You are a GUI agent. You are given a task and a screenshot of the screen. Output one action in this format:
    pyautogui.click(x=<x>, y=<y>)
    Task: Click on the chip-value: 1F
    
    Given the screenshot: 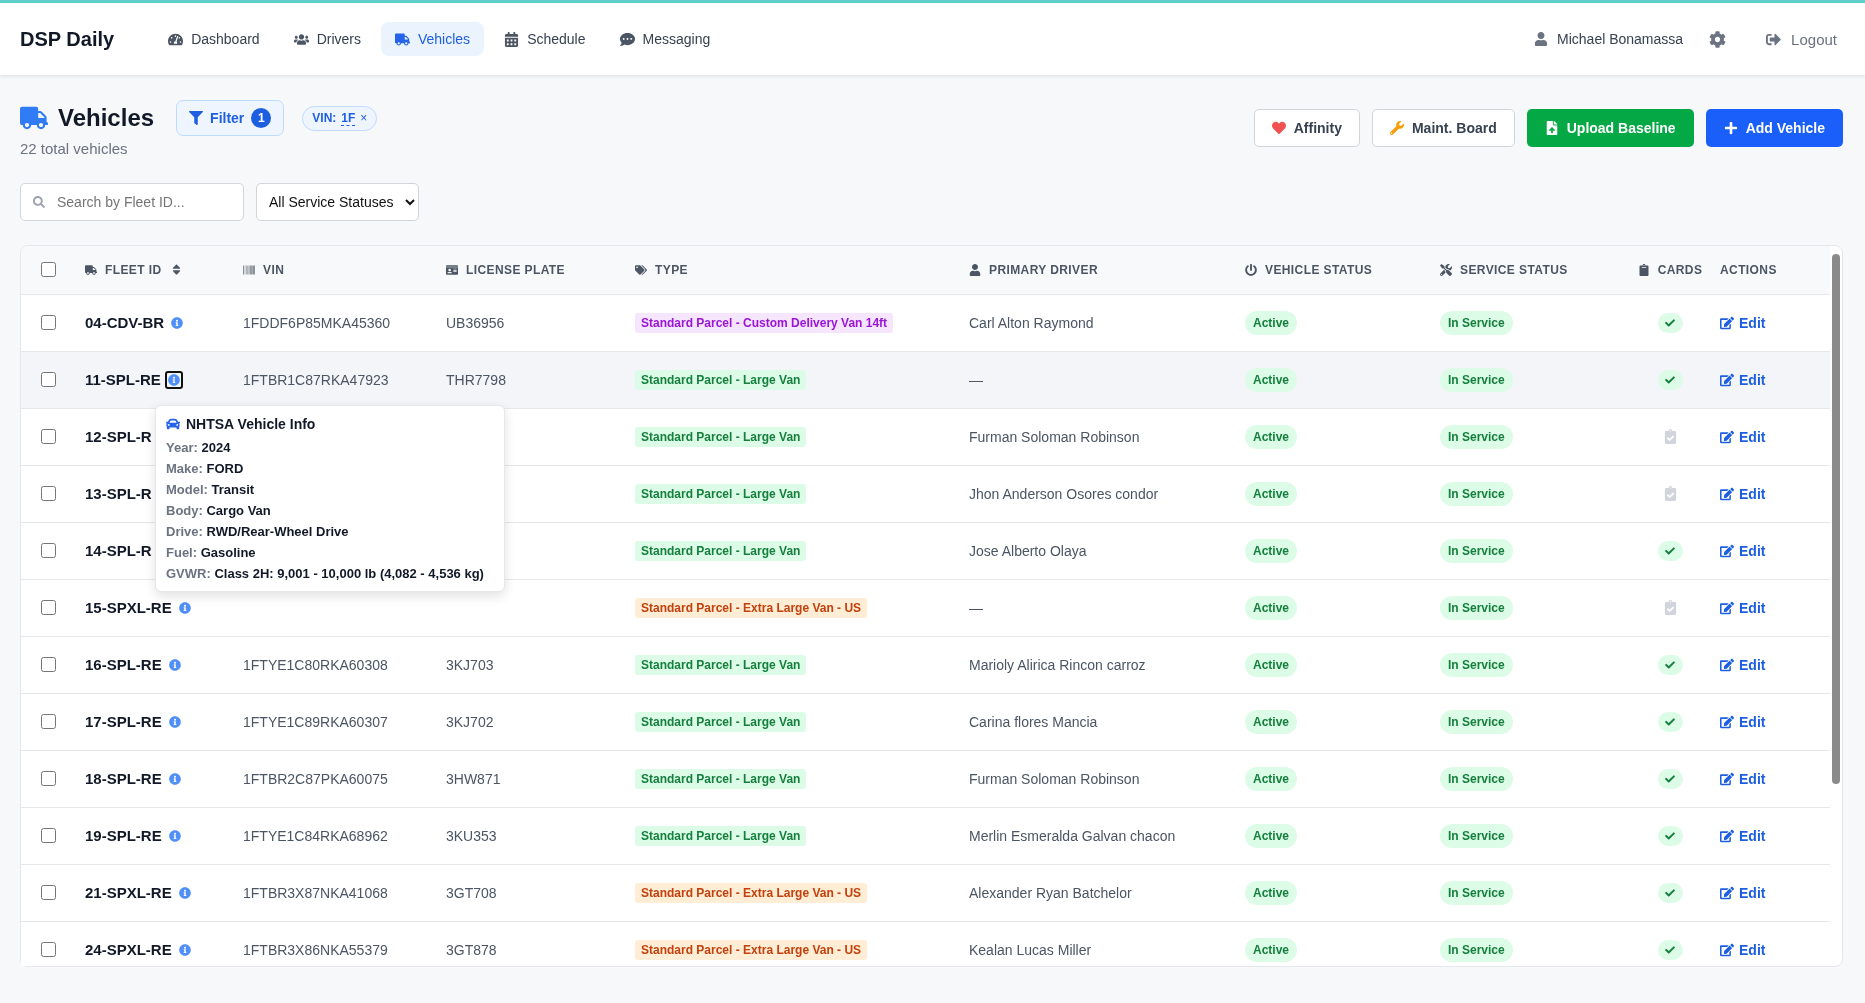 What is the action you would take?
    pyautogui.click(x=348, y=118)
    